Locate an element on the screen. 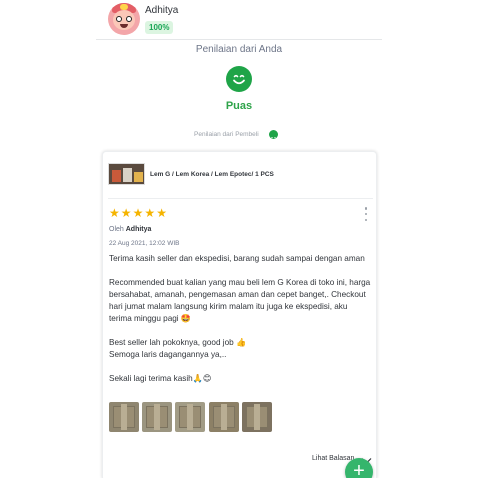  review-photos is located at coordinates (192, 417).